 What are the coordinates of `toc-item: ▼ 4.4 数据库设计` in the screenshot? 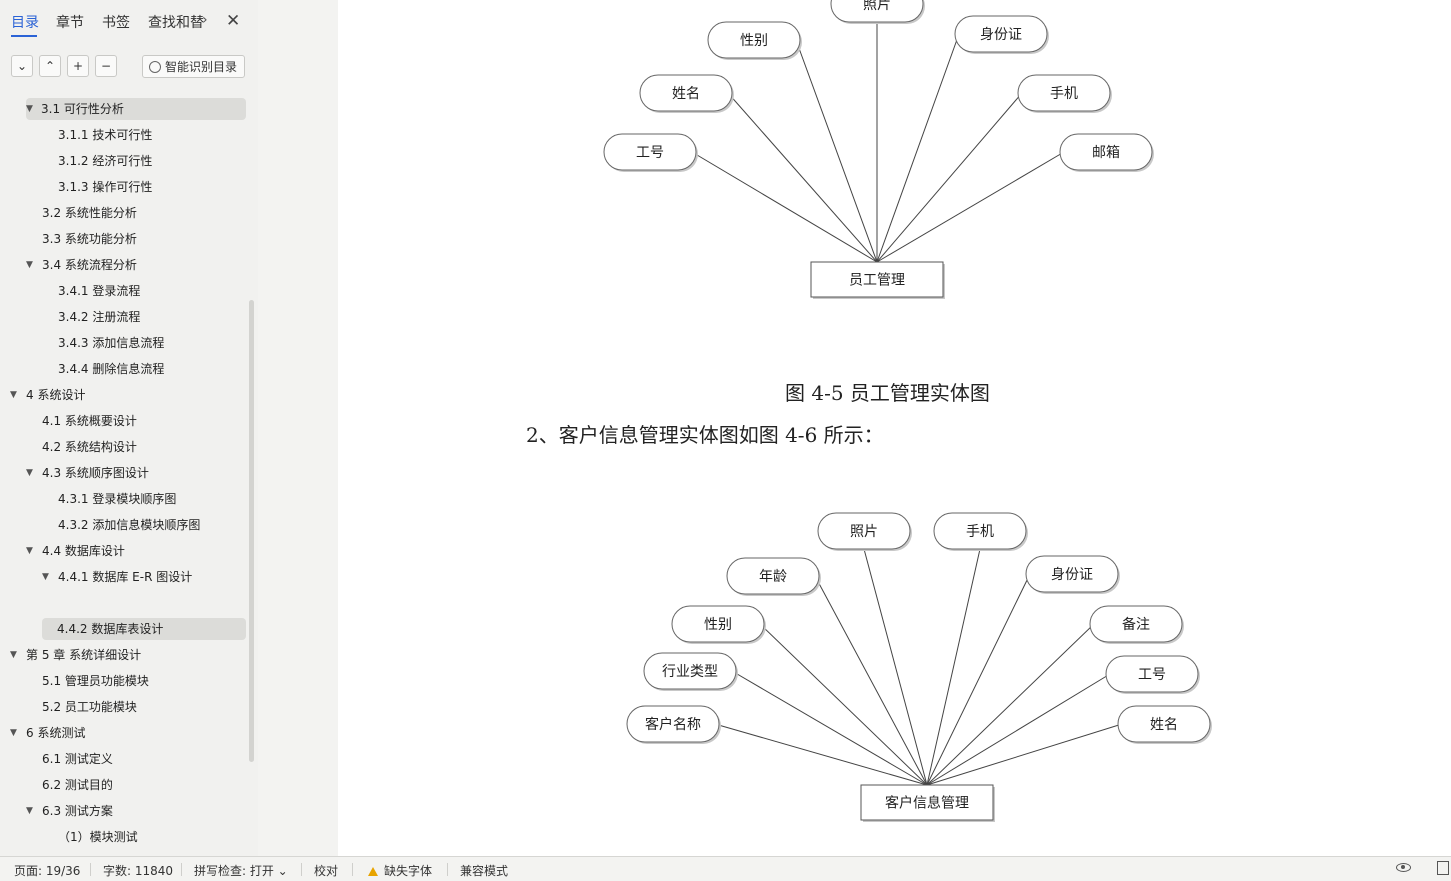 It's located at (123, 551).